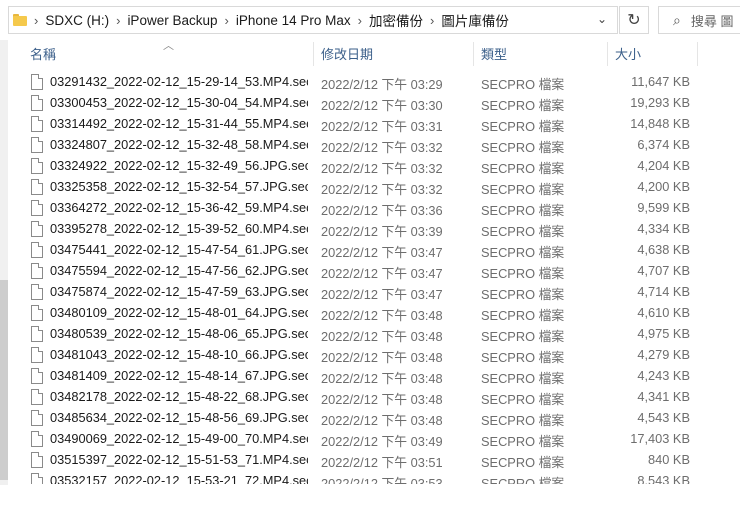  I want to click on breadcrumb-ipower-backup: iPower Backup, so click(172, 20).